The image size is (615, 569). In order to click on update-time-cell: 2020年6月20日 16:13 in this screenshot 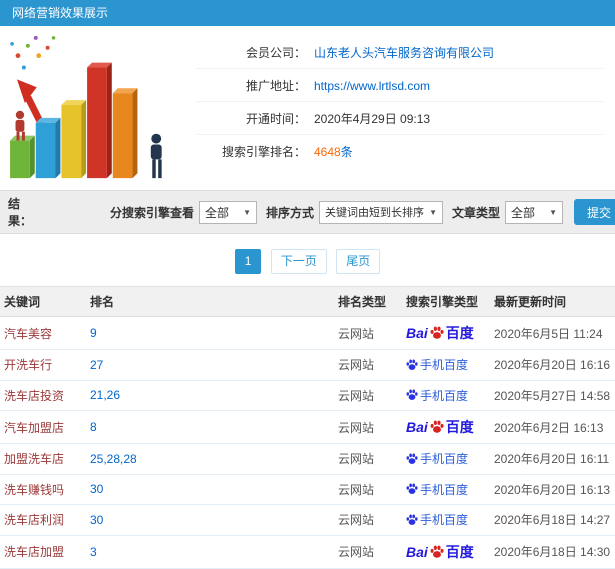, I will do `click(552, 489)`.